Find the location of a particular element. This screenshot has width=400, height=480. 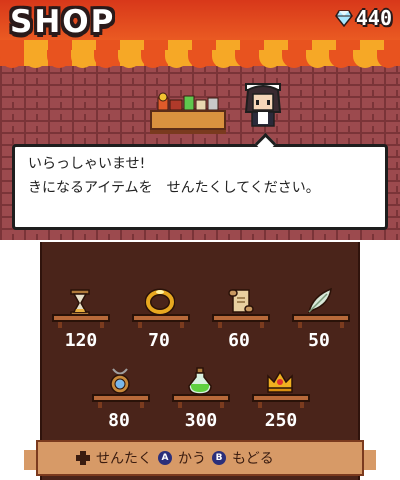

back-hint: もどる is located at coordinates (253, 459).